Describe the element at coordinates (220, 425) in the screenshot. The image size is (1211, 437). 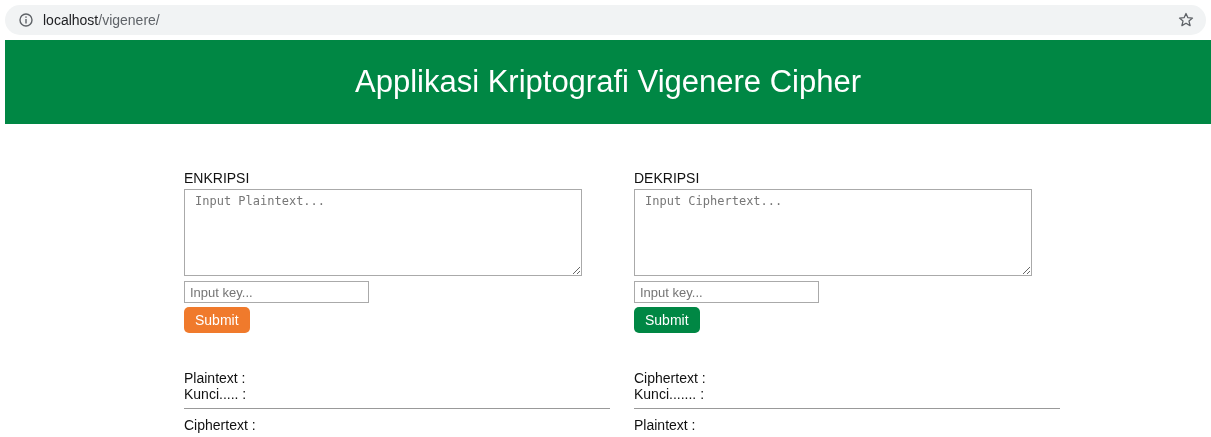
I see `output-label: Ciphertext :` at that location.